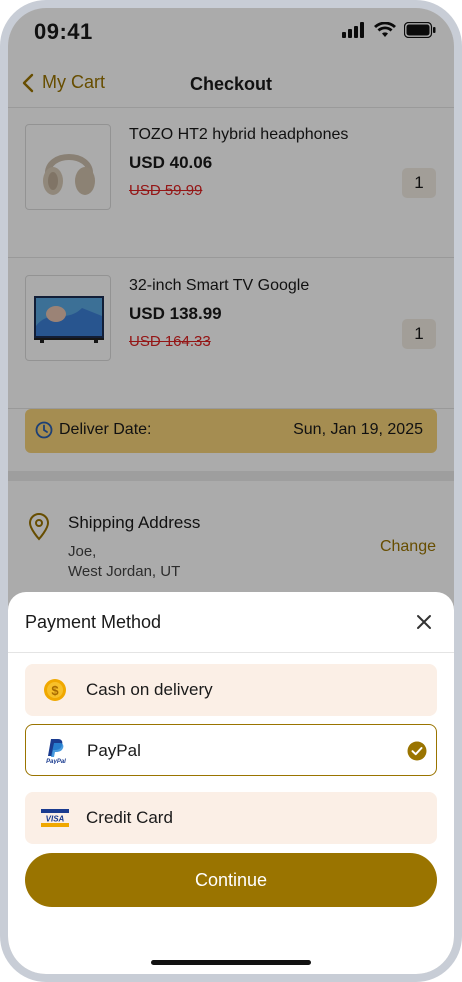 The image size is (462, 982). What do you see at coordinates (417, 751) in the screenshot?
I see `checkmark-icon` at bounding box center [417, 751].